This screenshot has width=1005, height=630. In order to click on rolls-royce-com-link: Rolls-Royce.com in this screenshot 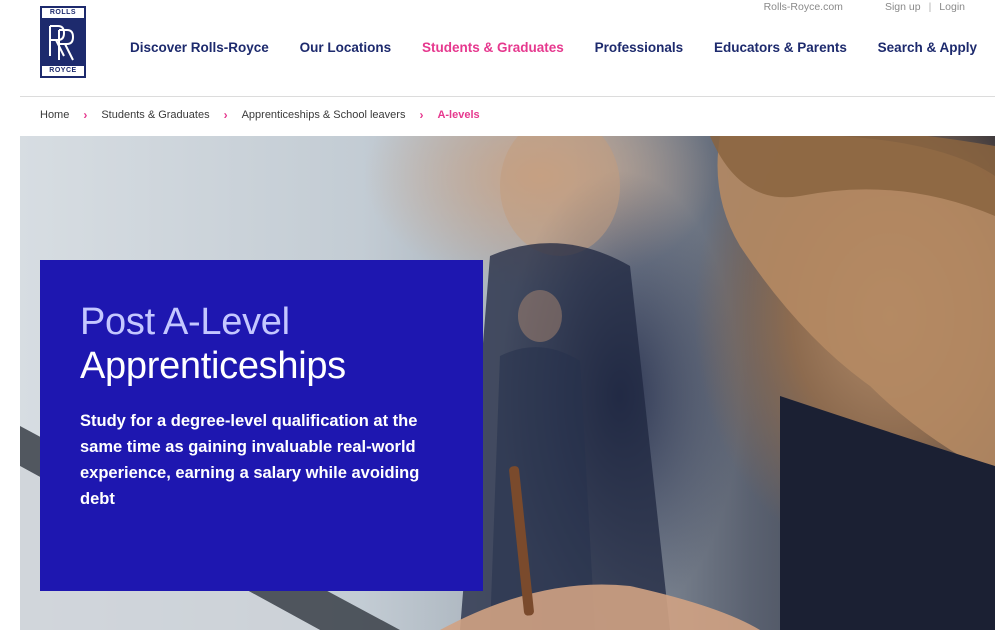, I will do `click(803, 7)`.